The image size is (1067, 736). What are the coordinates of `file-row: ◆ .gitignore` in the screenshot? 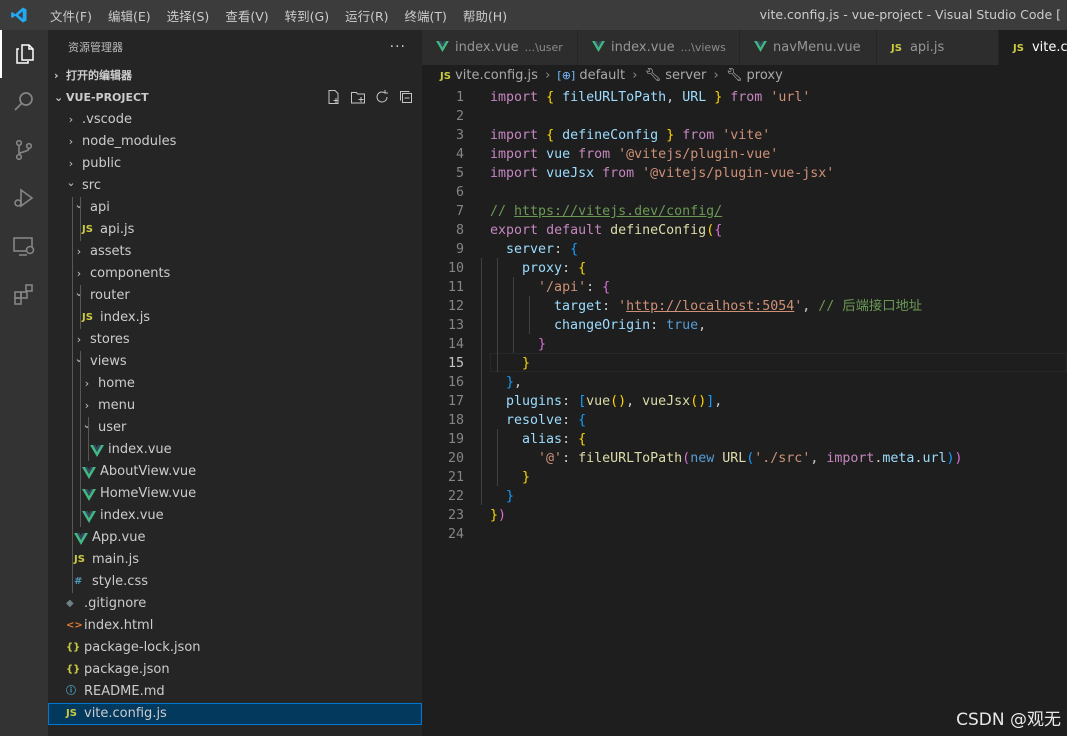 It's located at (235, 604).